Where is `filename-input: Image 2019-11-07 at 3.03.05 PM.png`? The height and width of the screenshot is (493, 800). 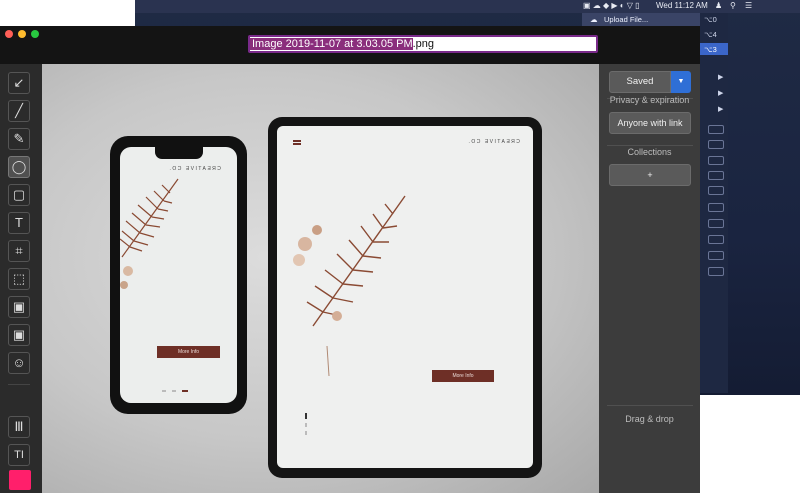 filename-input: Image 2019-11-07 at 3.03.05 PM.png is located at coordinates (423, 44).